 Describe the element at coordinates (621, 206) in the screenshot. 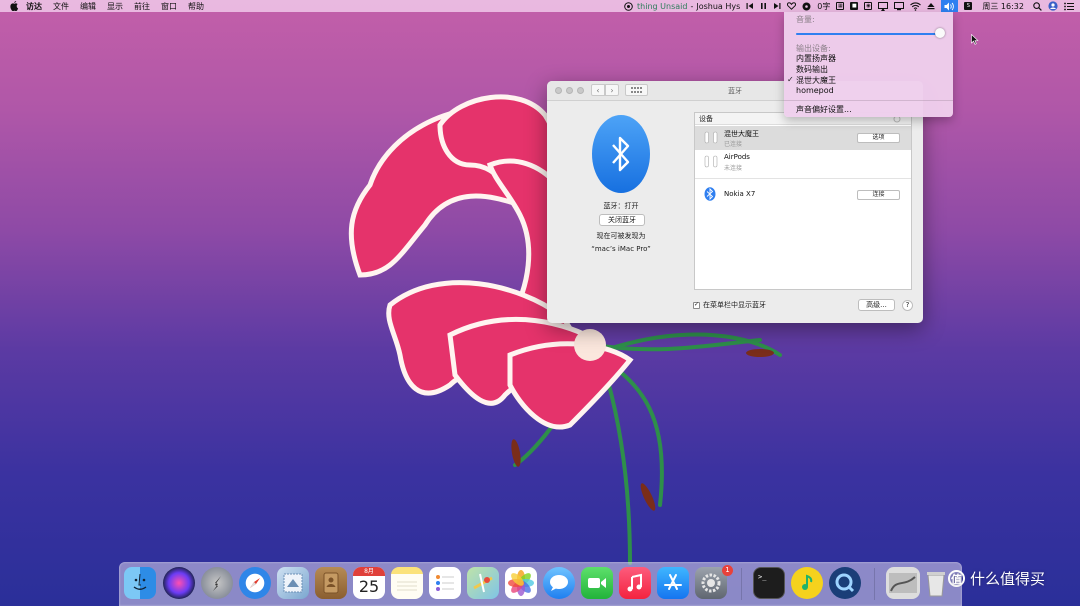

I see `bluetooth-status: 蓝牙：打开` at that location.